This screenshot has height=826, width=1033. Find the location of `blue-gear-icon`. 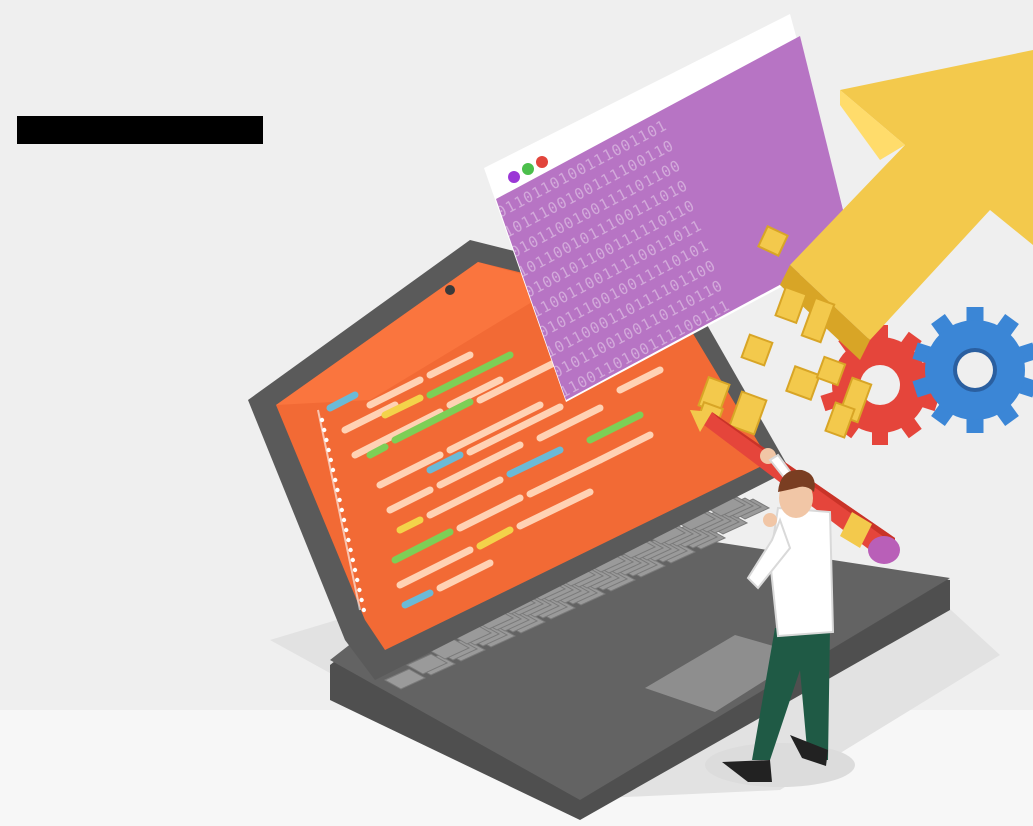

blue-gear-icon is located at coordinates (972, 370).